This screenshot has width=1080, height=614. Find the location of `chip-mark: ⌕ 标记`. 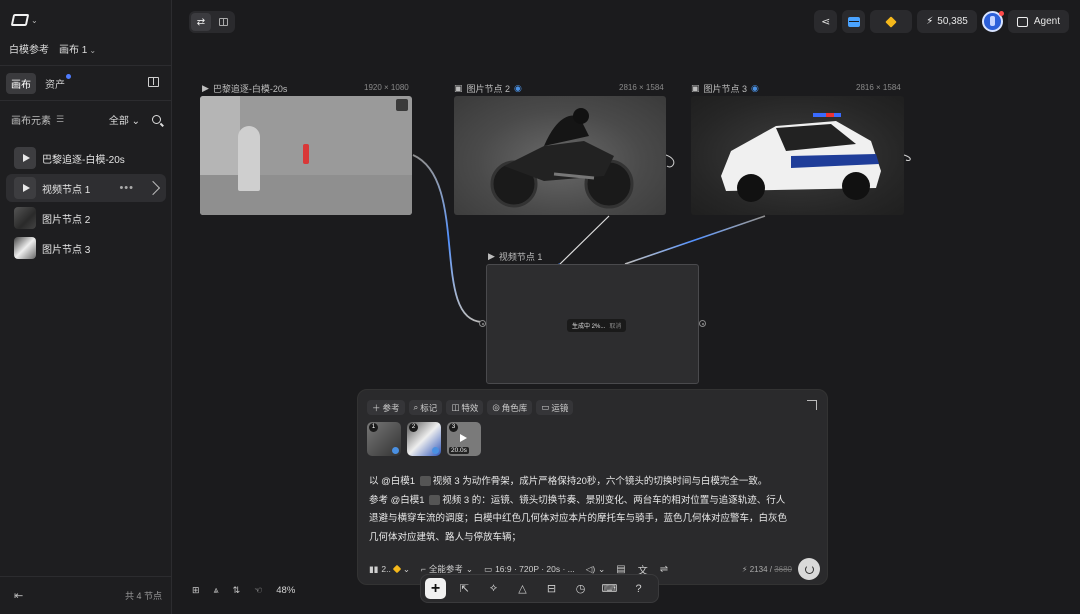

chip-mark: ⌕ 标记 is located at coordinates (425, 407).